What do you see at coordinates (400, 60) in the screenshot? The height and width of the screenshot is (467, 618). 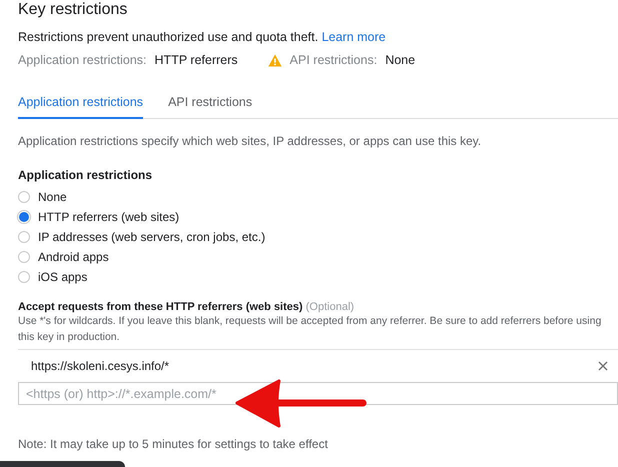 I see `summary-value: None` at bounding box center [400, 60].